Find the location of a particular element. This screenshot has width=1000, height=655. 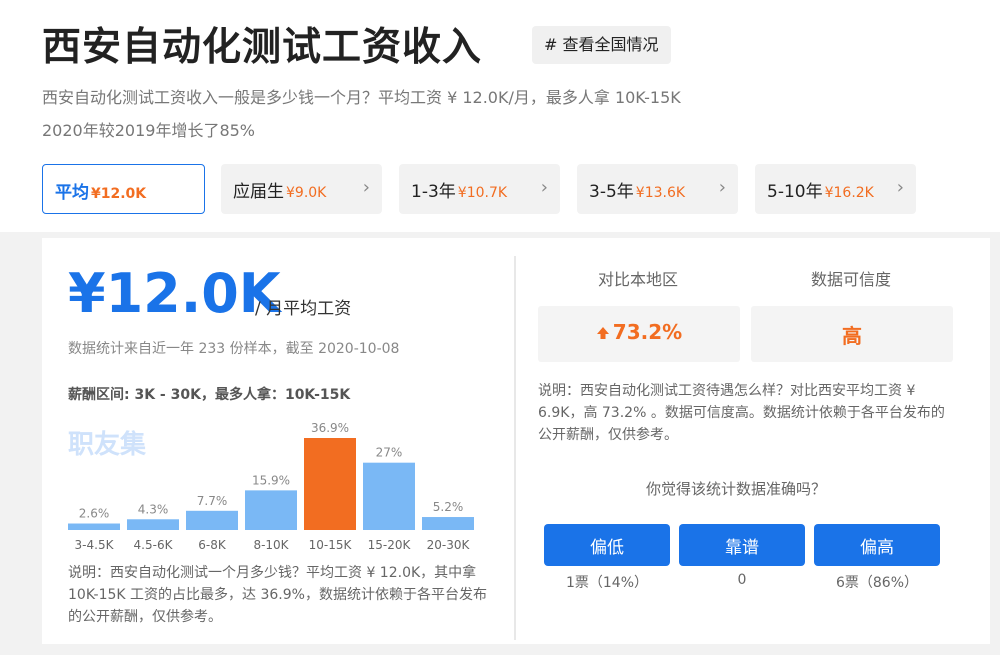

tab-value: ¥13.6K is located at coordinates (660, 193).